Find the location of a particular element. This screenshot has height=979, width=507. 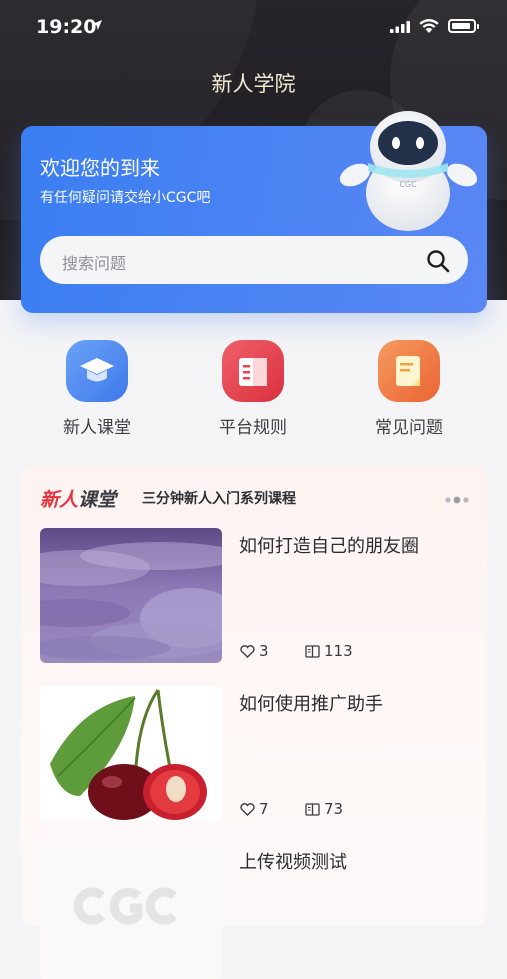

course-title: 如何打造自己的朋友圈 is located at coordinates (329, 546).